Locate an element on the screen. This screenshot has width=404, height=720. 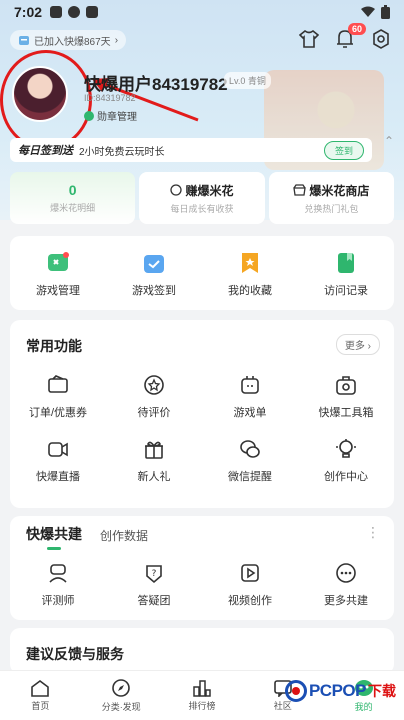
tshirt-icon is located at coordinates (309, 39).